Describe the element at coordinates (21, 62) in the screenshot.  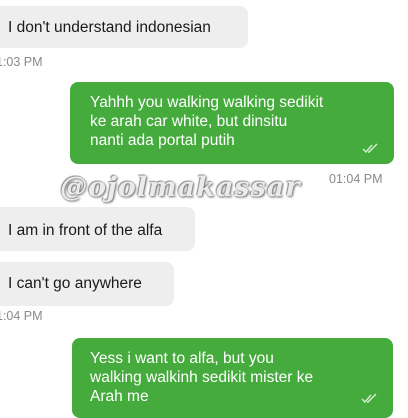
I see `message-timestamp: 1:03 PM` at that location.